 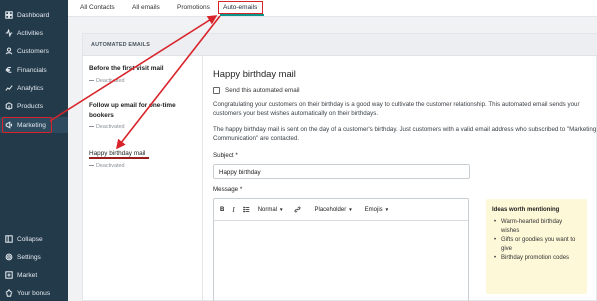 What do you see at coordinates (377, 210) in the screenshot?
I see `emojis-select: Emojis ▼` at bounding box center [377, 210].